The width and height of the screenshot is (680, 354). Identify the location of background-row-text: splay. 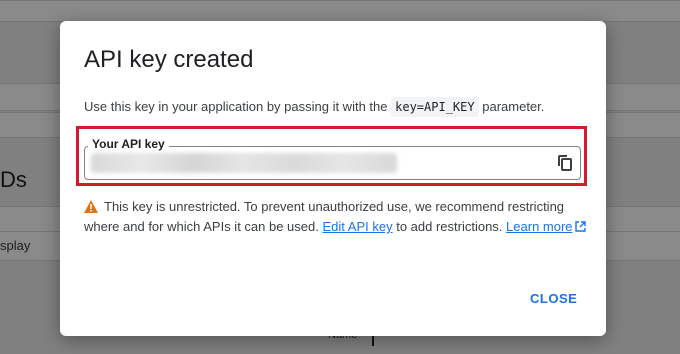
(15, 245).